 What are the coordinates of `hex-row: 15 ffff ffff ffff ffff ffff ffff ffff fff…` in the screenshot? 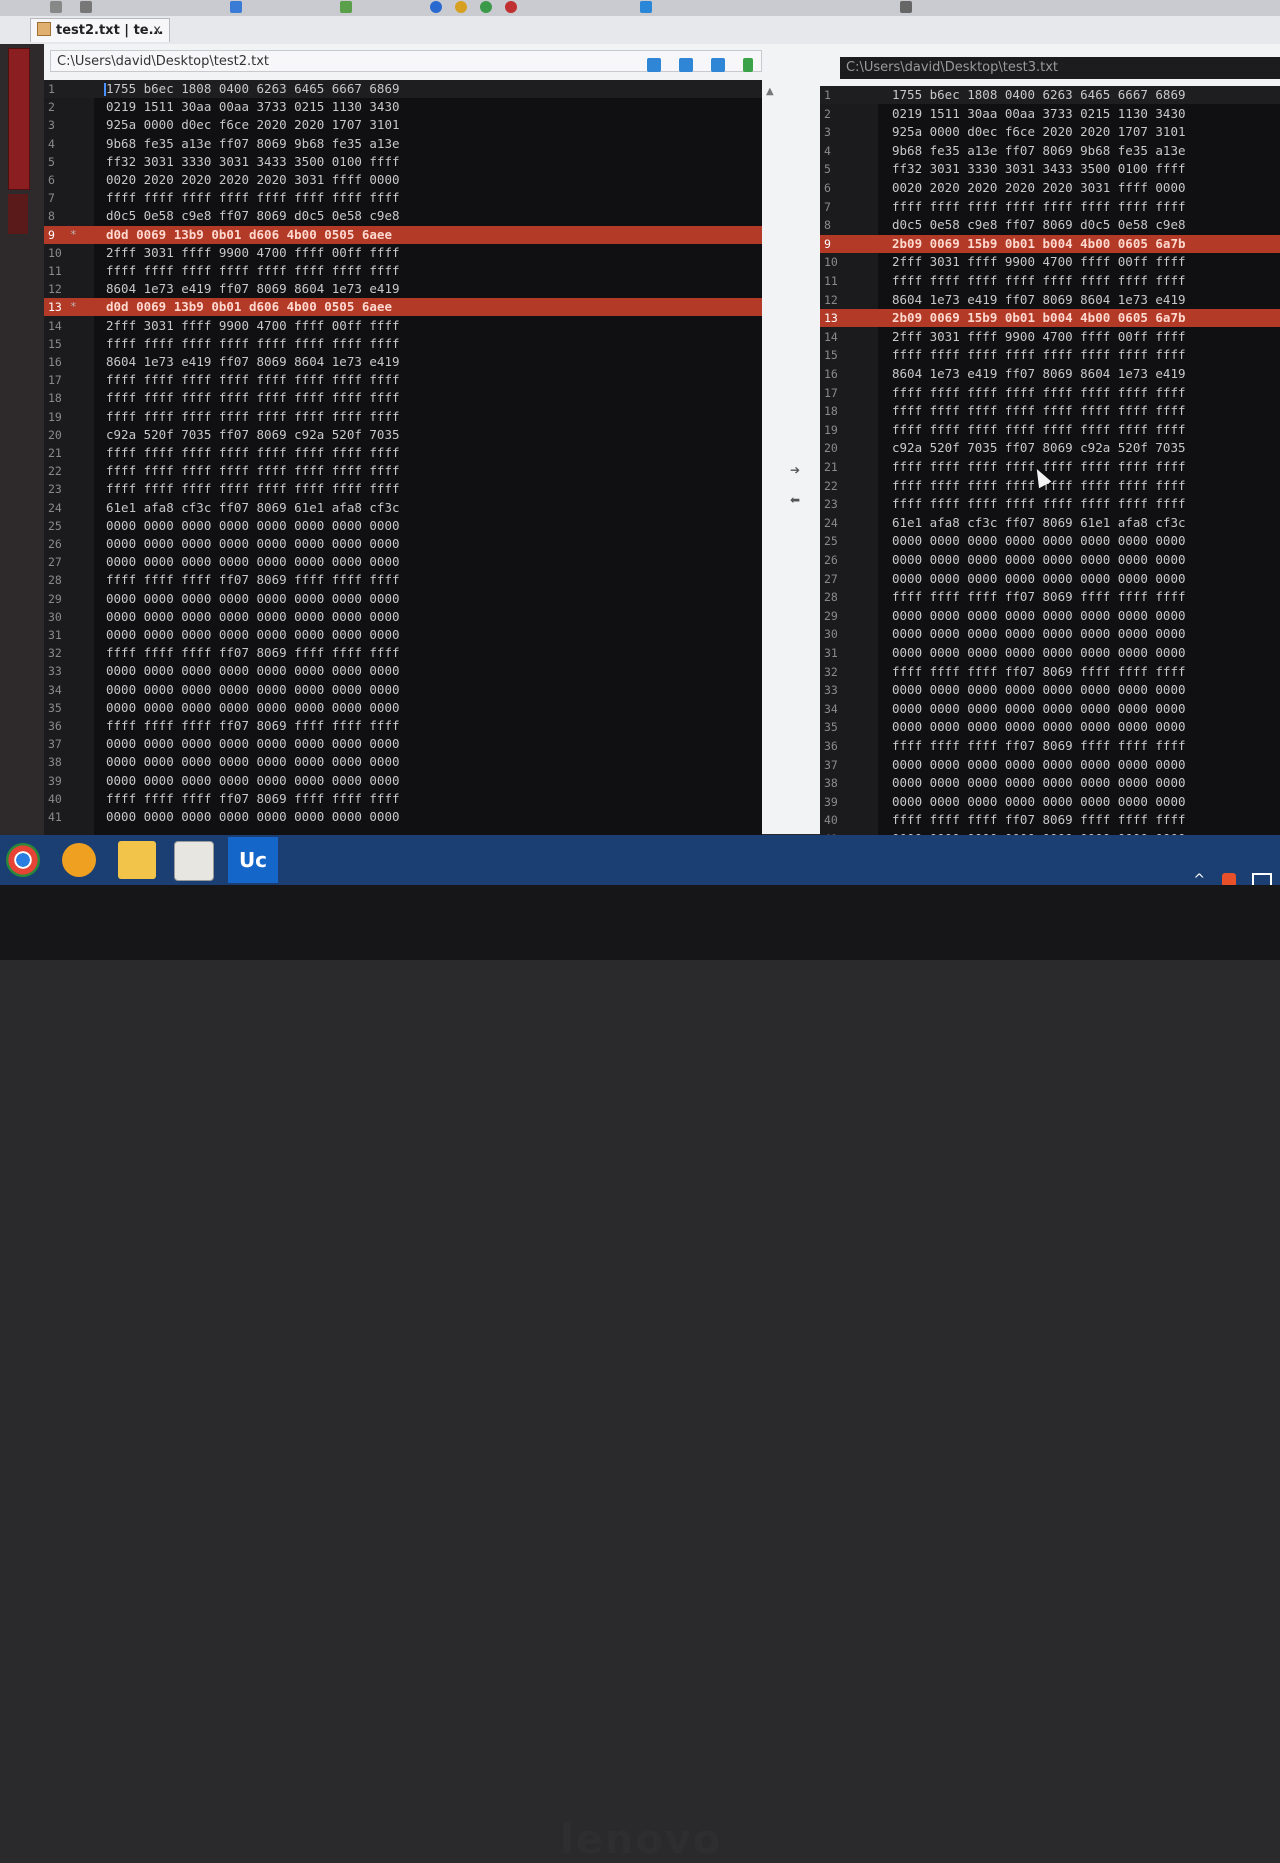 It's located at (1050, 355).